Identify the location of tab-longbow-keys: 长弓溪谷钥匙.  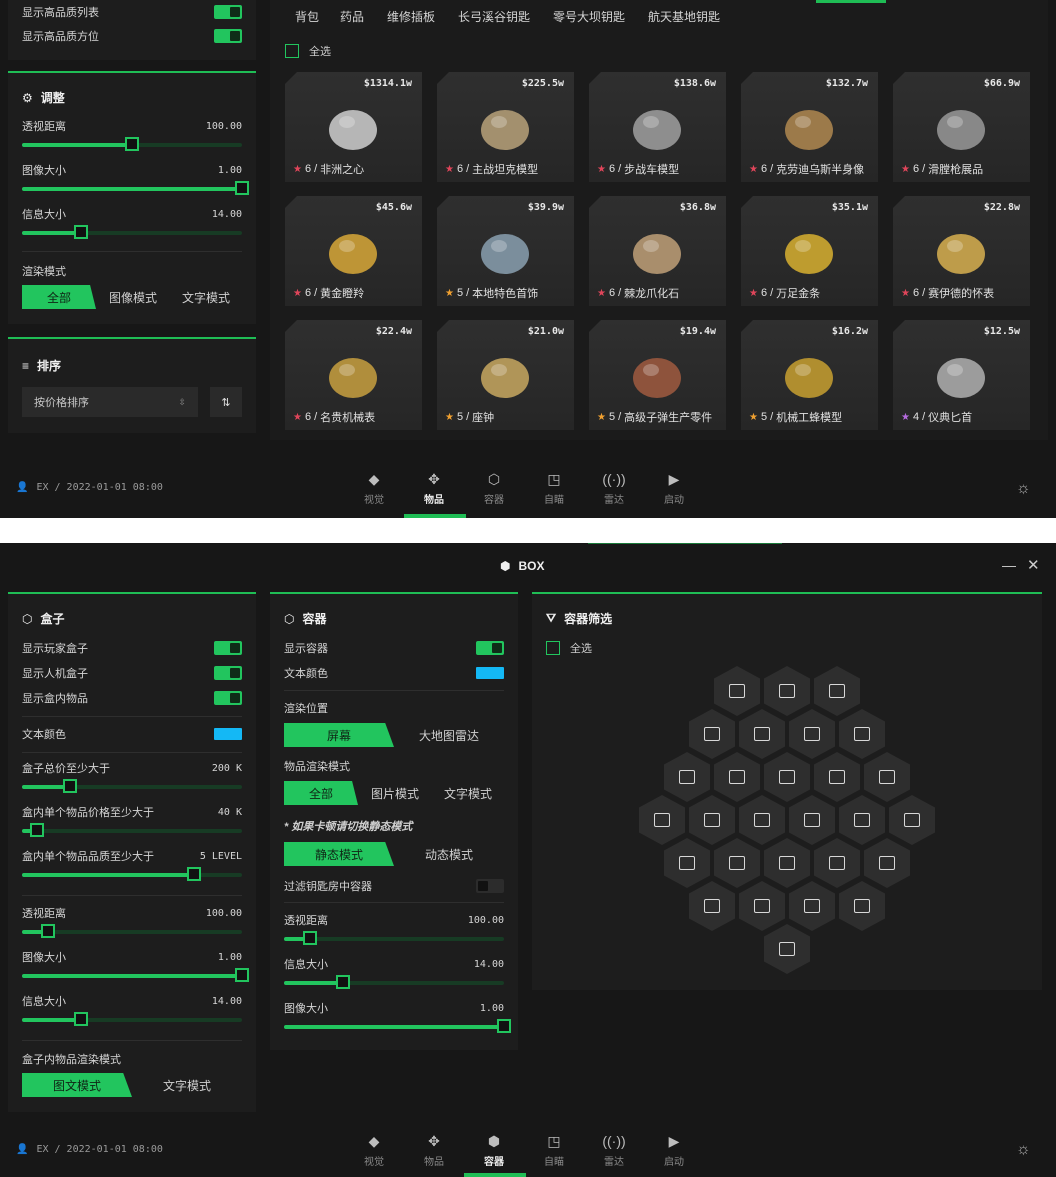
(494, 16).